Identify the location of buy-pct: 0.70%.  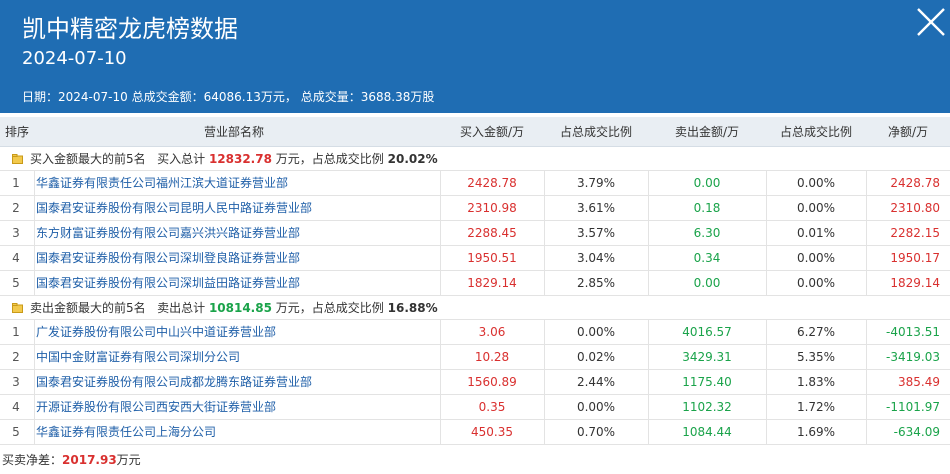
(596, 432).